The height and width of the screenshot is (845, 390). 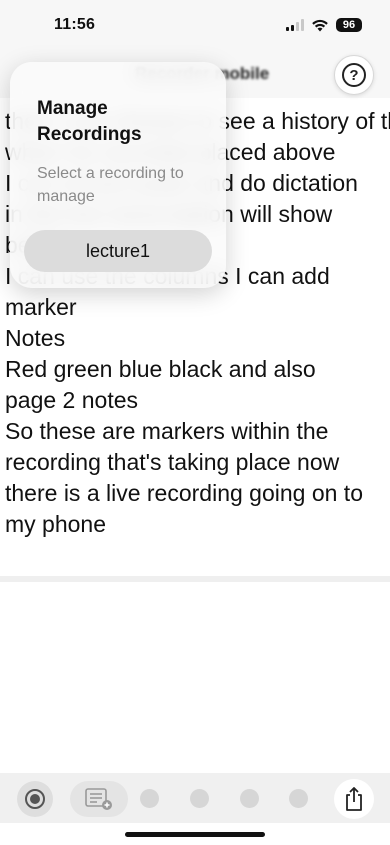 I want to click on record-button, so click(x=35, y=799).